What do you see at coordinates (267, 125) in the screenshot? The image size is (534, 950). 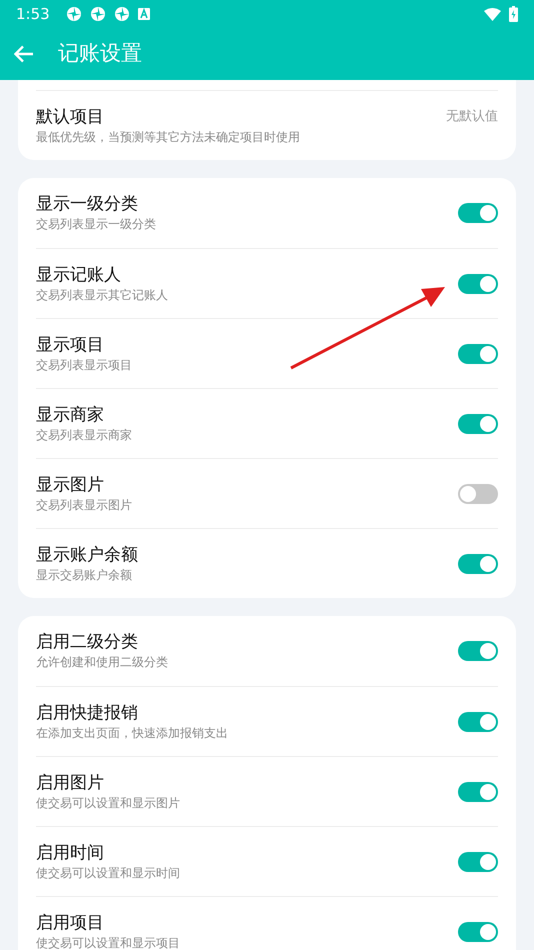 I see `settings-row: 默认项目 最低优先级，当预测等其它方法未确定项目时使用 无默认值` at bounding box center [267, 125].